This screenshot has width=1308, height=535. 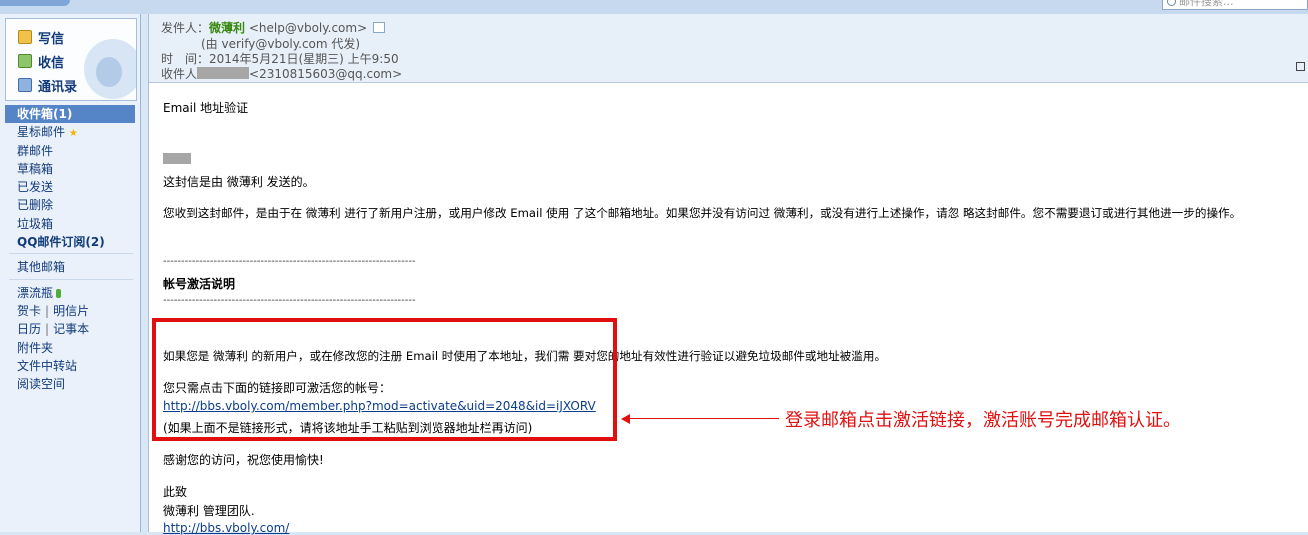 I want to click on add-contact-icon, so click(x=379, y=27).